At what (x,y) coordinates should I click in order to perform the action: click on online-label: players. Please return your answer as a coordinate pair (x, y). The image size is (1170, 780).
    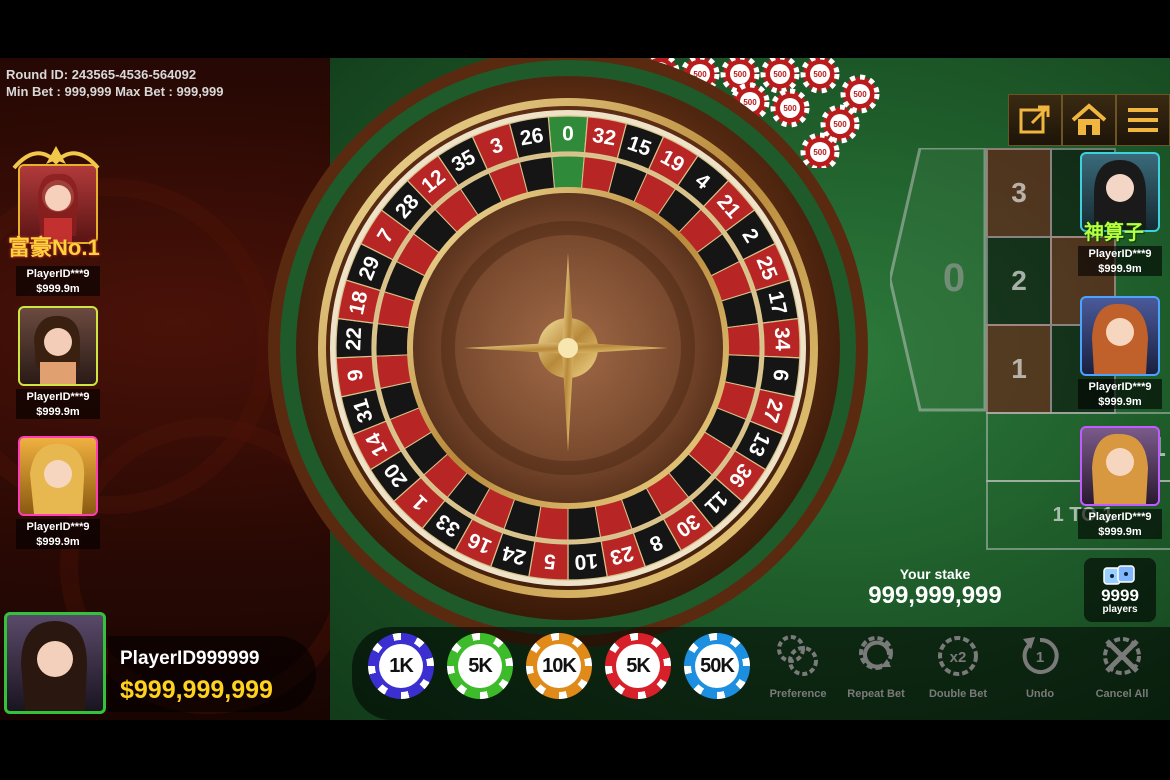
    Looking at the image, I should click on (1120, 609).